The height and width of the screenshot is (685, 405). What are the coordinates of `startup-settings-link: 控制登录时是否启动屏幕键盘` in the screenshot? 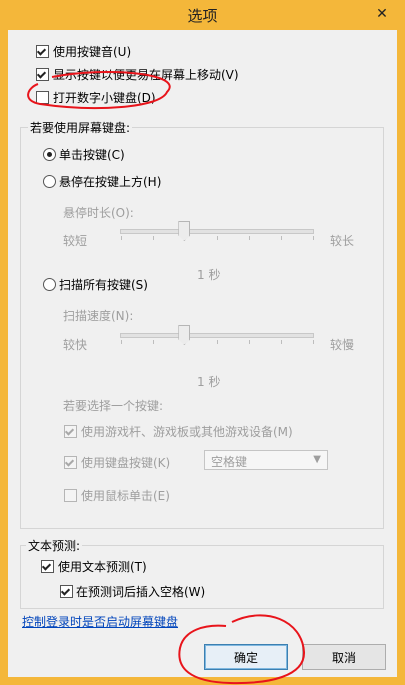 It's located at (100, 621).